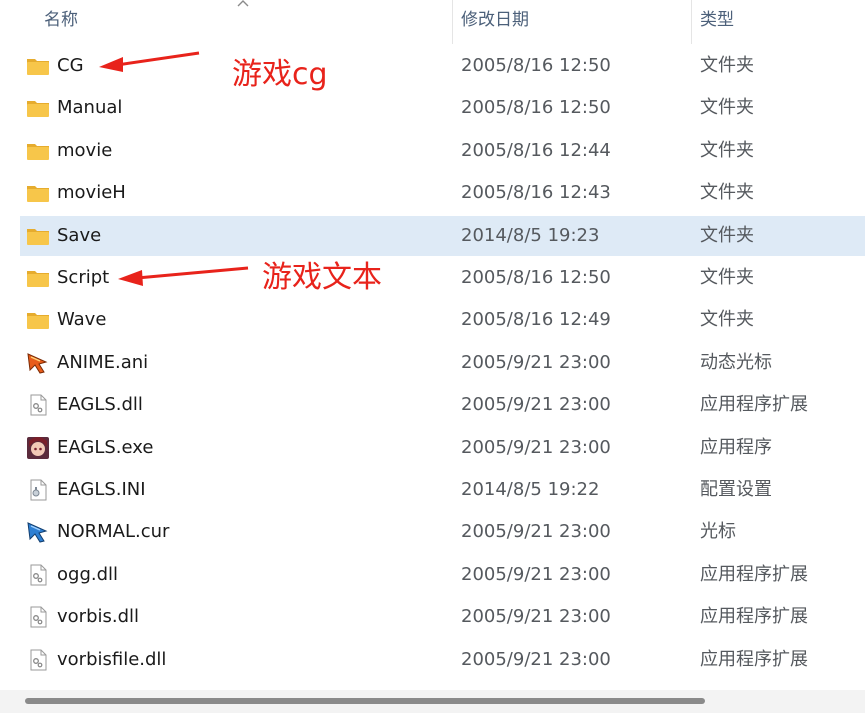 The image size is (865, 713). Describe the element at coordinates (88, 574) in the screenshot. I see `file-name: ogg.dll` at that location.